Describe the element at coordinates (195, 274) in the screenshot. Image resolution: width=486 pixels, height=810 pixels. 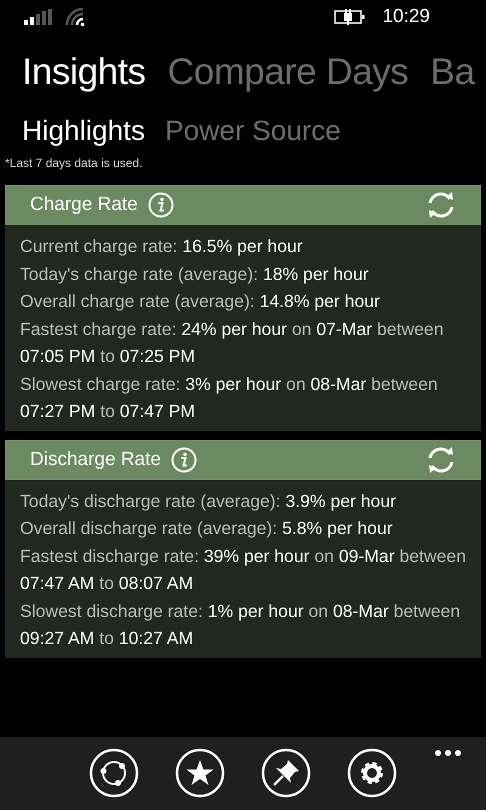
I see `stat-line: Today's charge rate (average): 18% per hour` at that location.